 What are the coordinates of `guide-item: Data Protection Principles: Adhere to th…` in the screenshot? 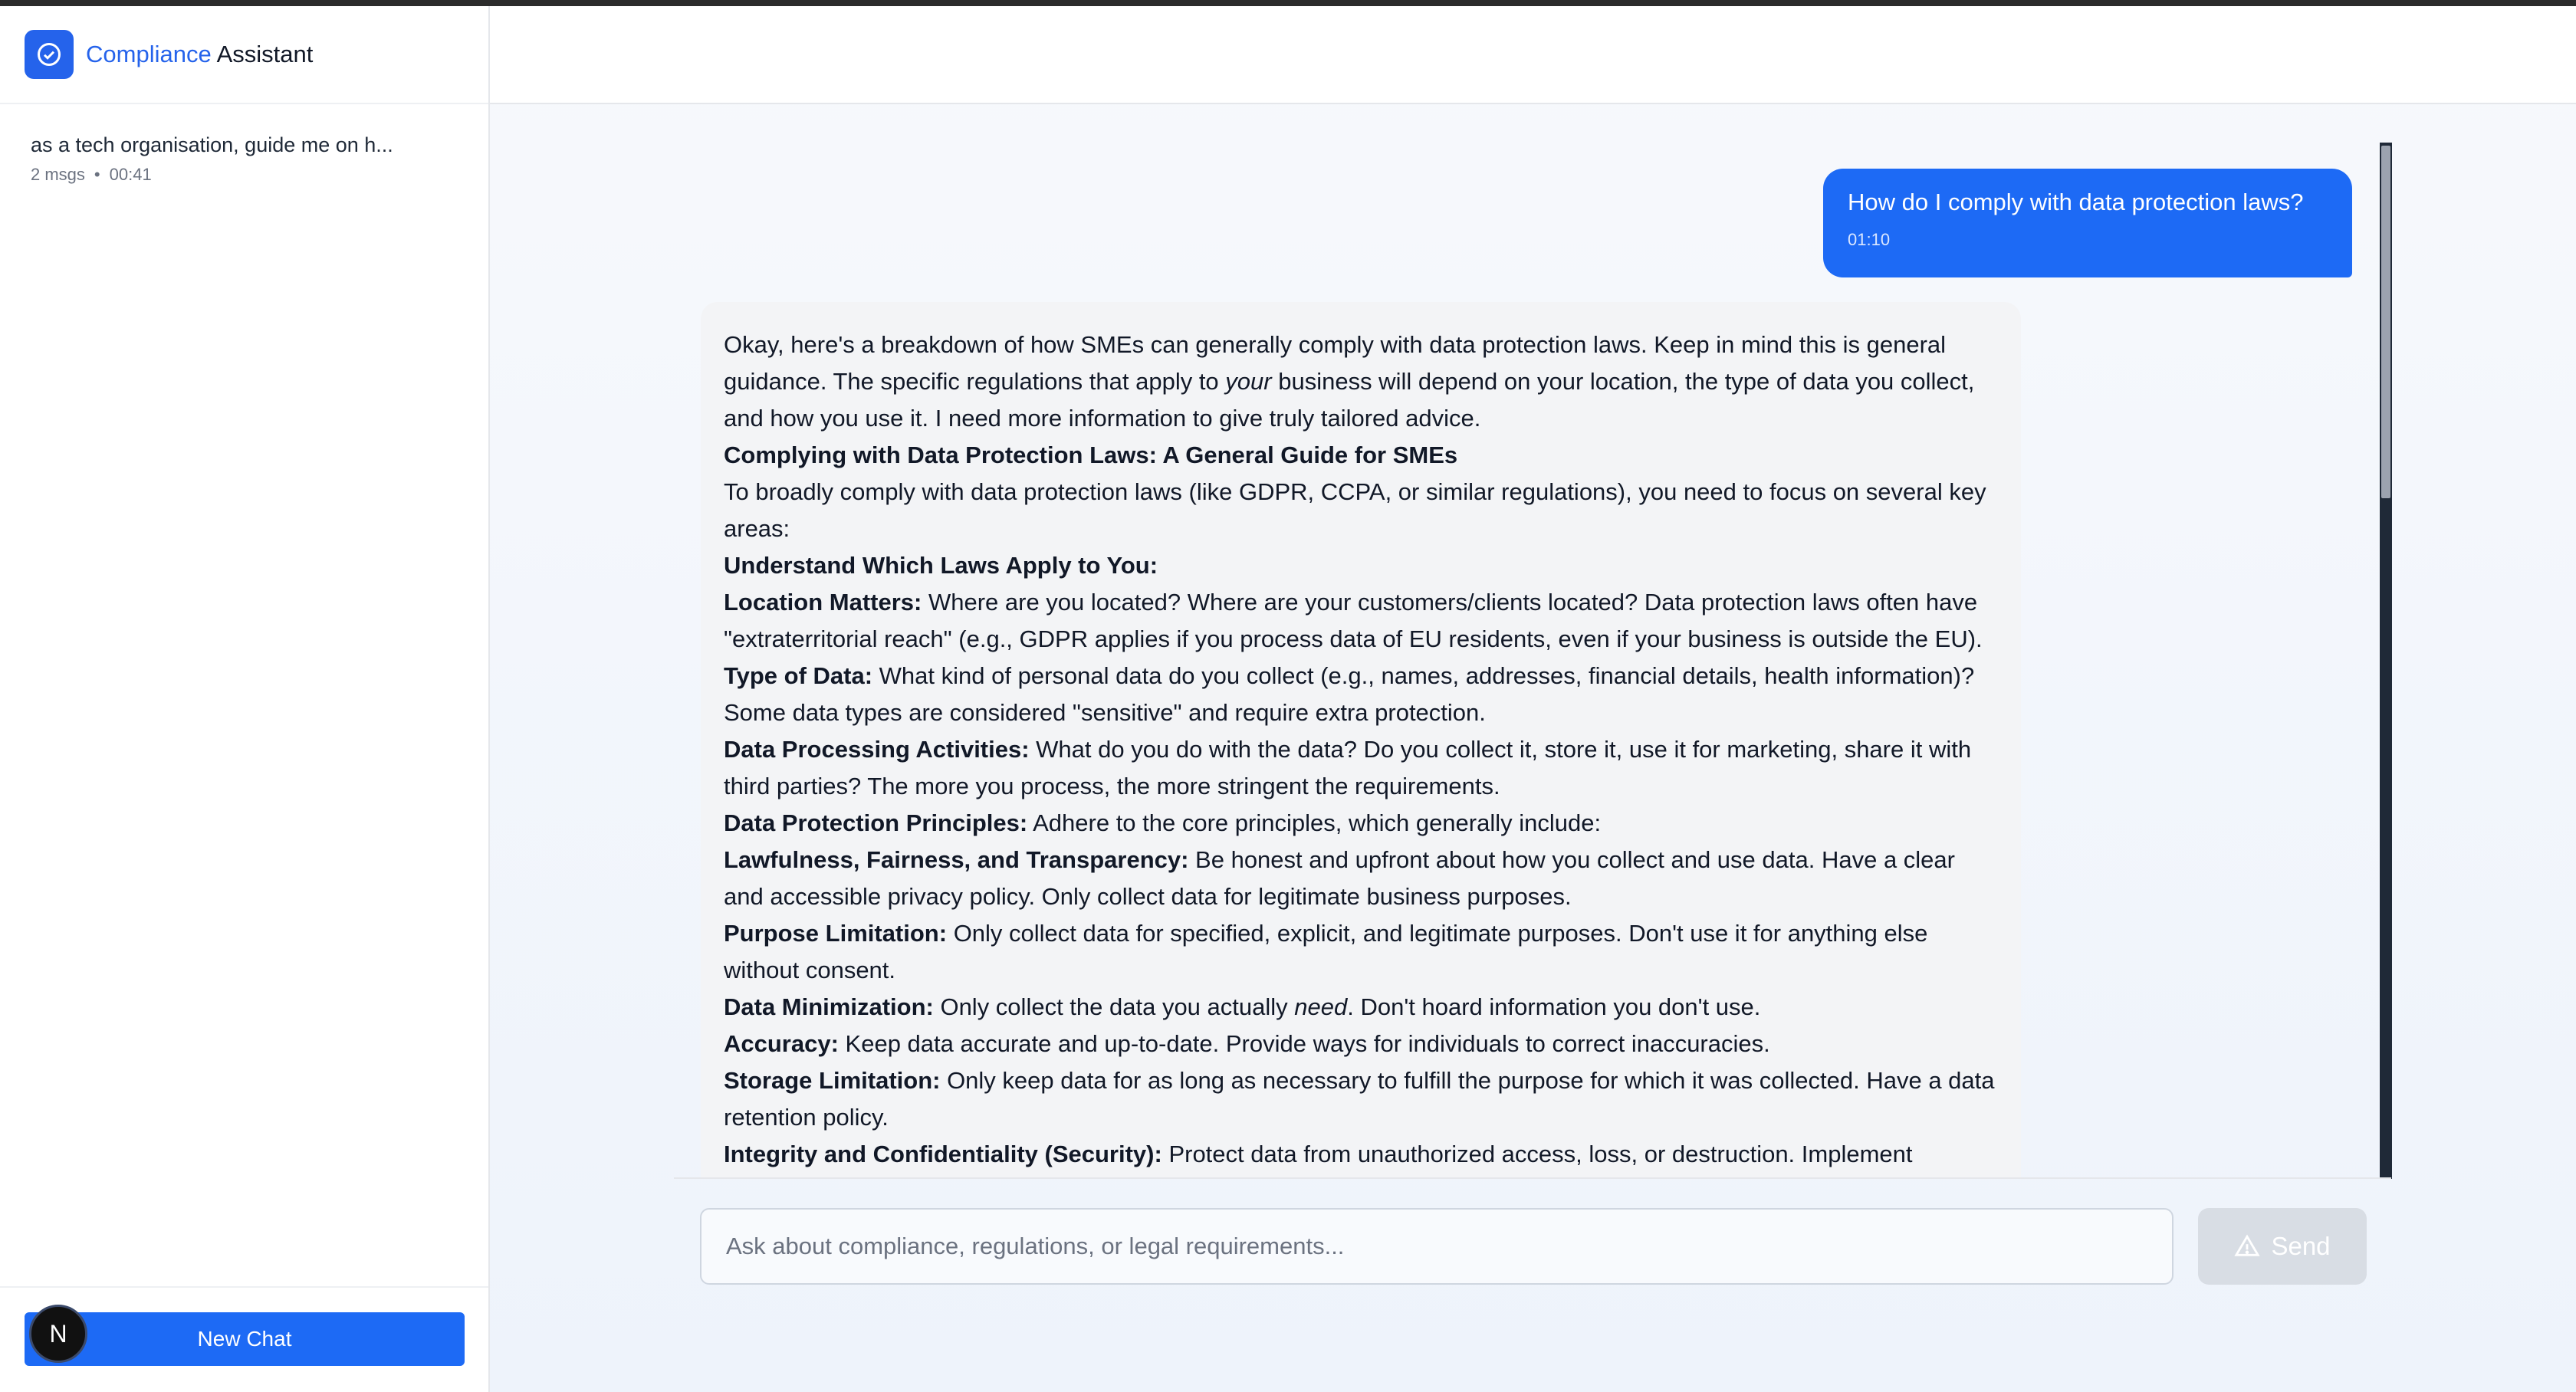 It's located at (1361, 823).